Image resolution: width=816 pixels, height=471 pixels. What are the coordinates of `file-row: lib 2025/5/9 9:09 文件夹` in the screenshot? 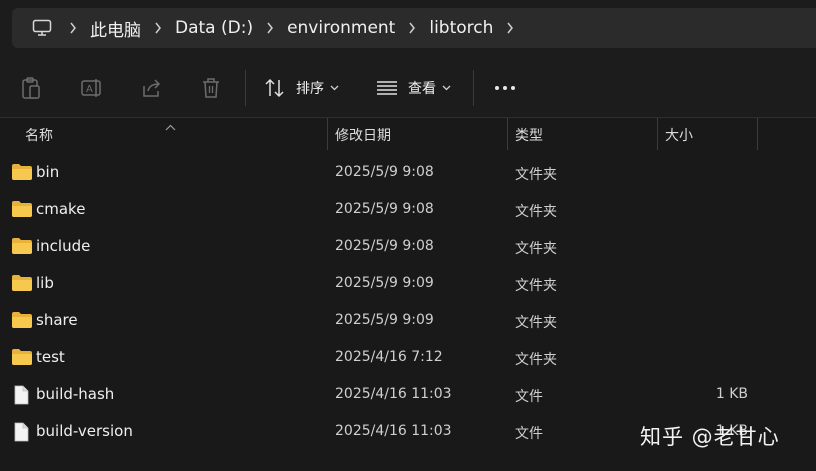 It's located at (408, 283).